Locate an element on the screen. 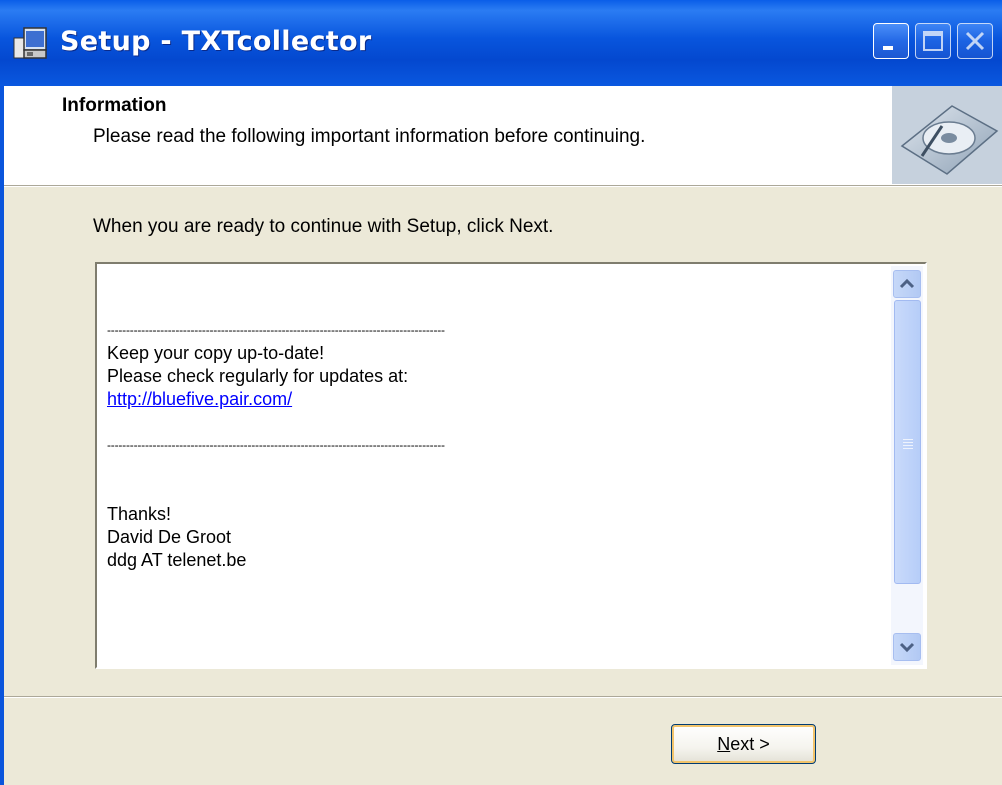  scroll-thumb is located at coordinates (907, 442).